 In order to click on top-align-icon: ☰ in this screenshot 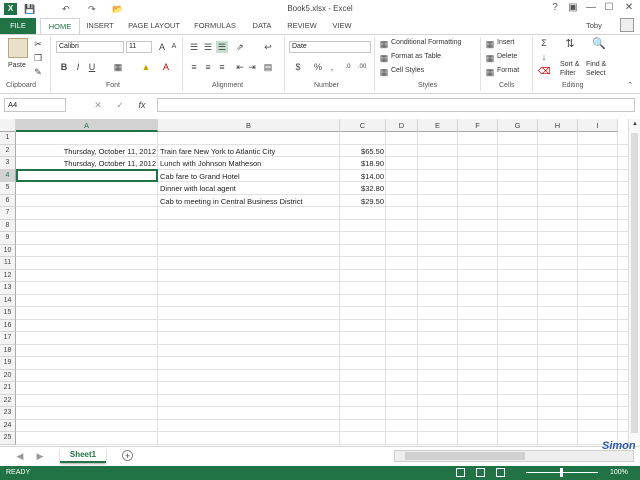, I will do `click(194, 47)`.